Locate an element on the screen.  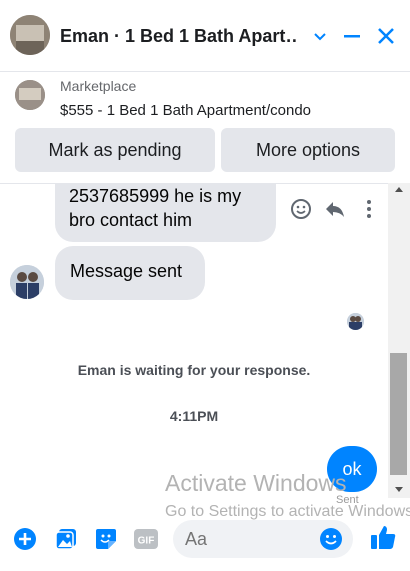
message-bubble: 2537685999 he is my bro contact him is located at coordinates (165, 213).